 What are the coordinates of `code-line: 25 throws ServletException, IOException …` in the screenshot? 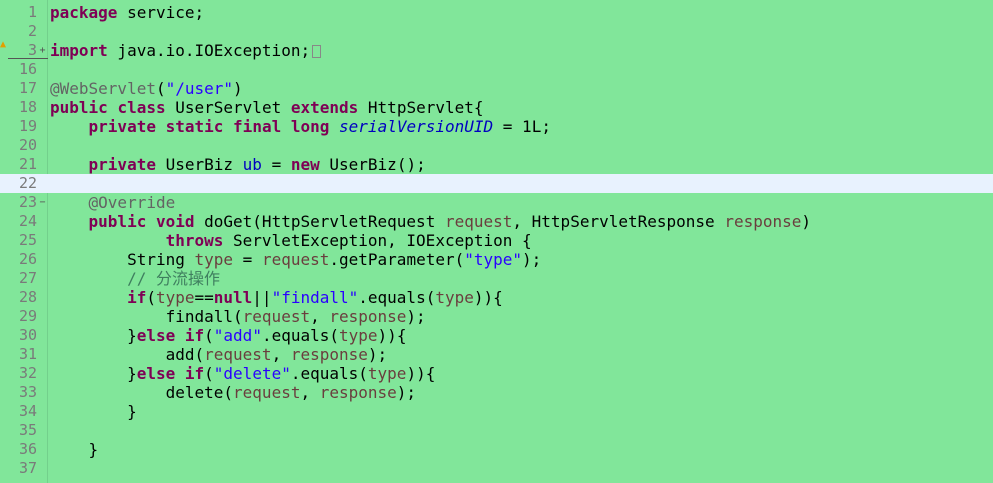 It's located at (496, 240).